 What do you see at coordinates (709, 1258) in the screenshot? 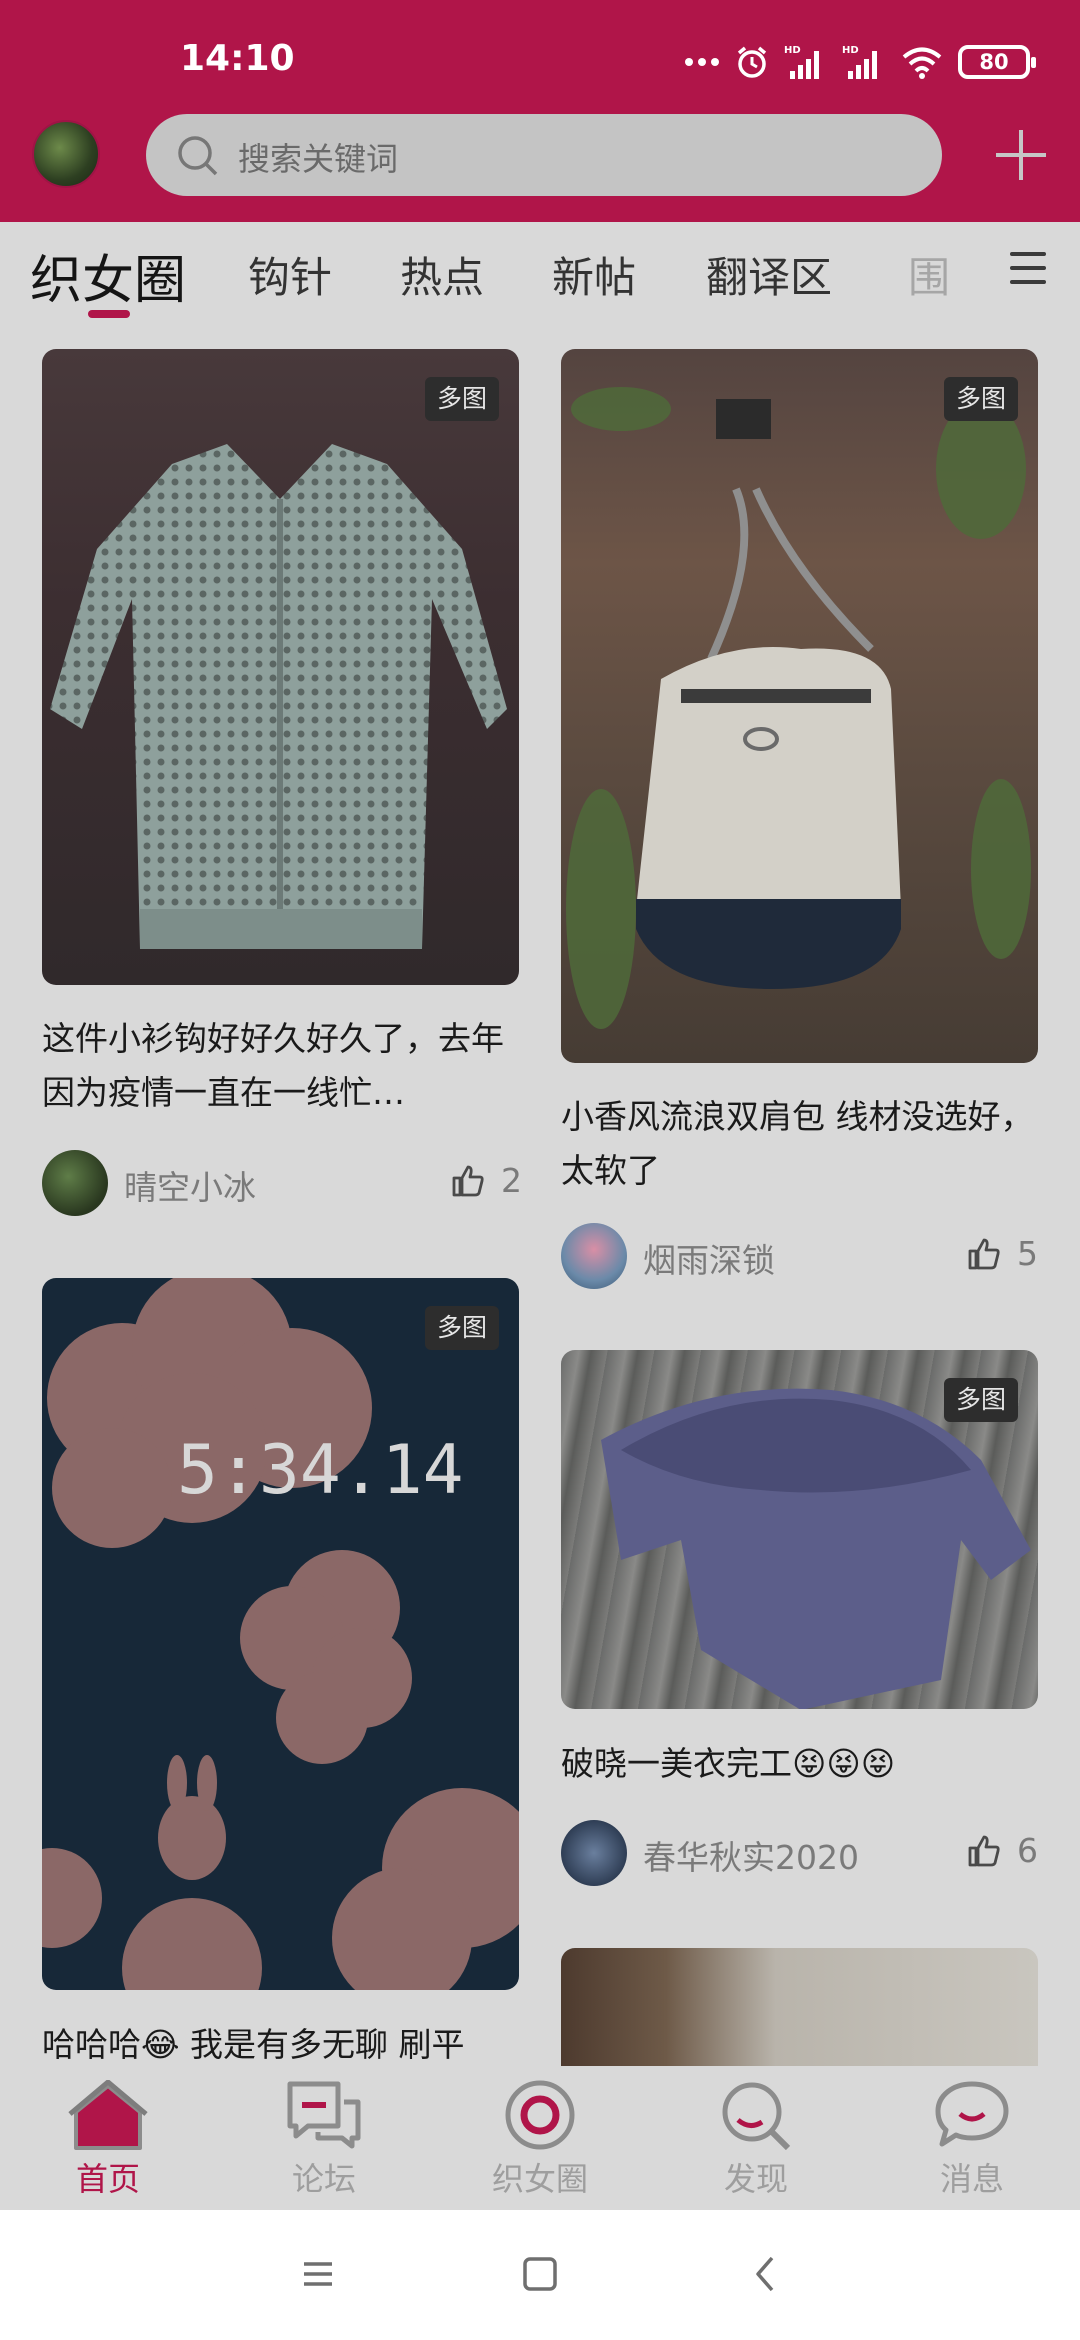
I see `author-name: 烟雨深锁` at bounding box center [709, 1258].